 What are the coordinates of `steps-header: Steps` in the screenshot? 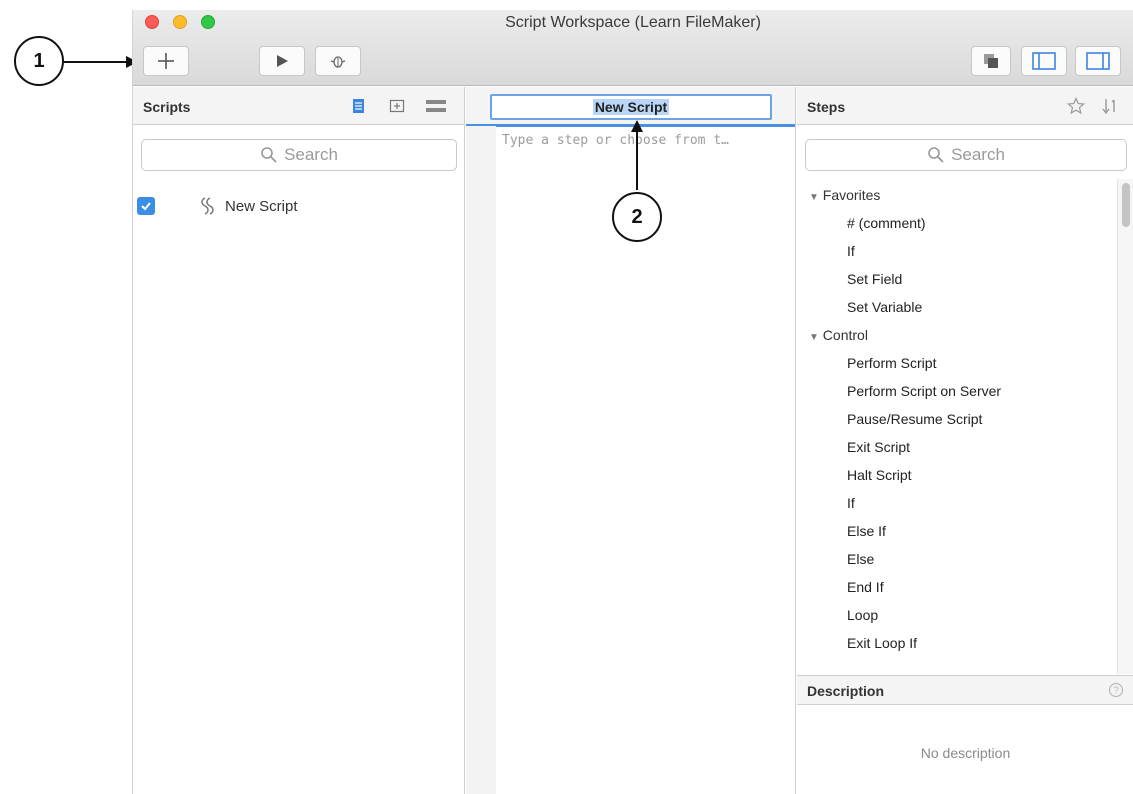 It's located at (965, 106).